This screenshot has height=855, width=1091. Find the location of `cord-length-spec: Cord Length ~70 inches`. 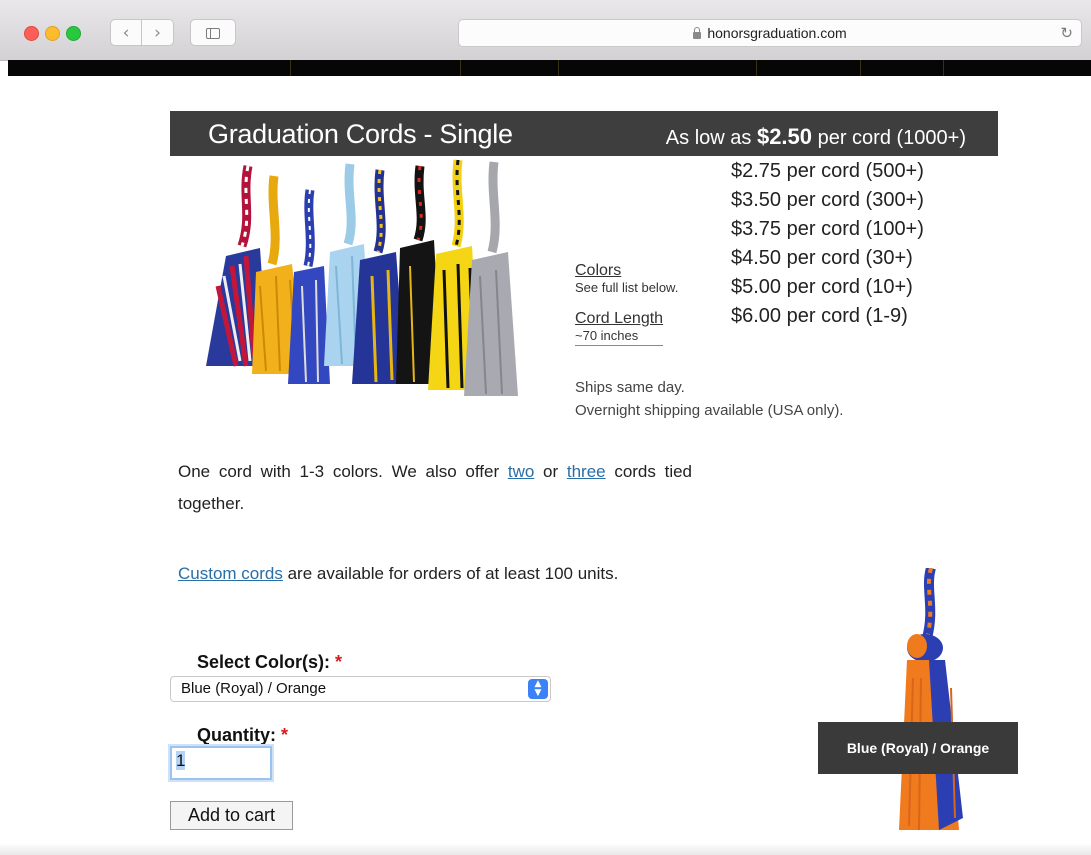

cord-length-spec: Cord Length ~70 inches is located at coordinates (619, 328).